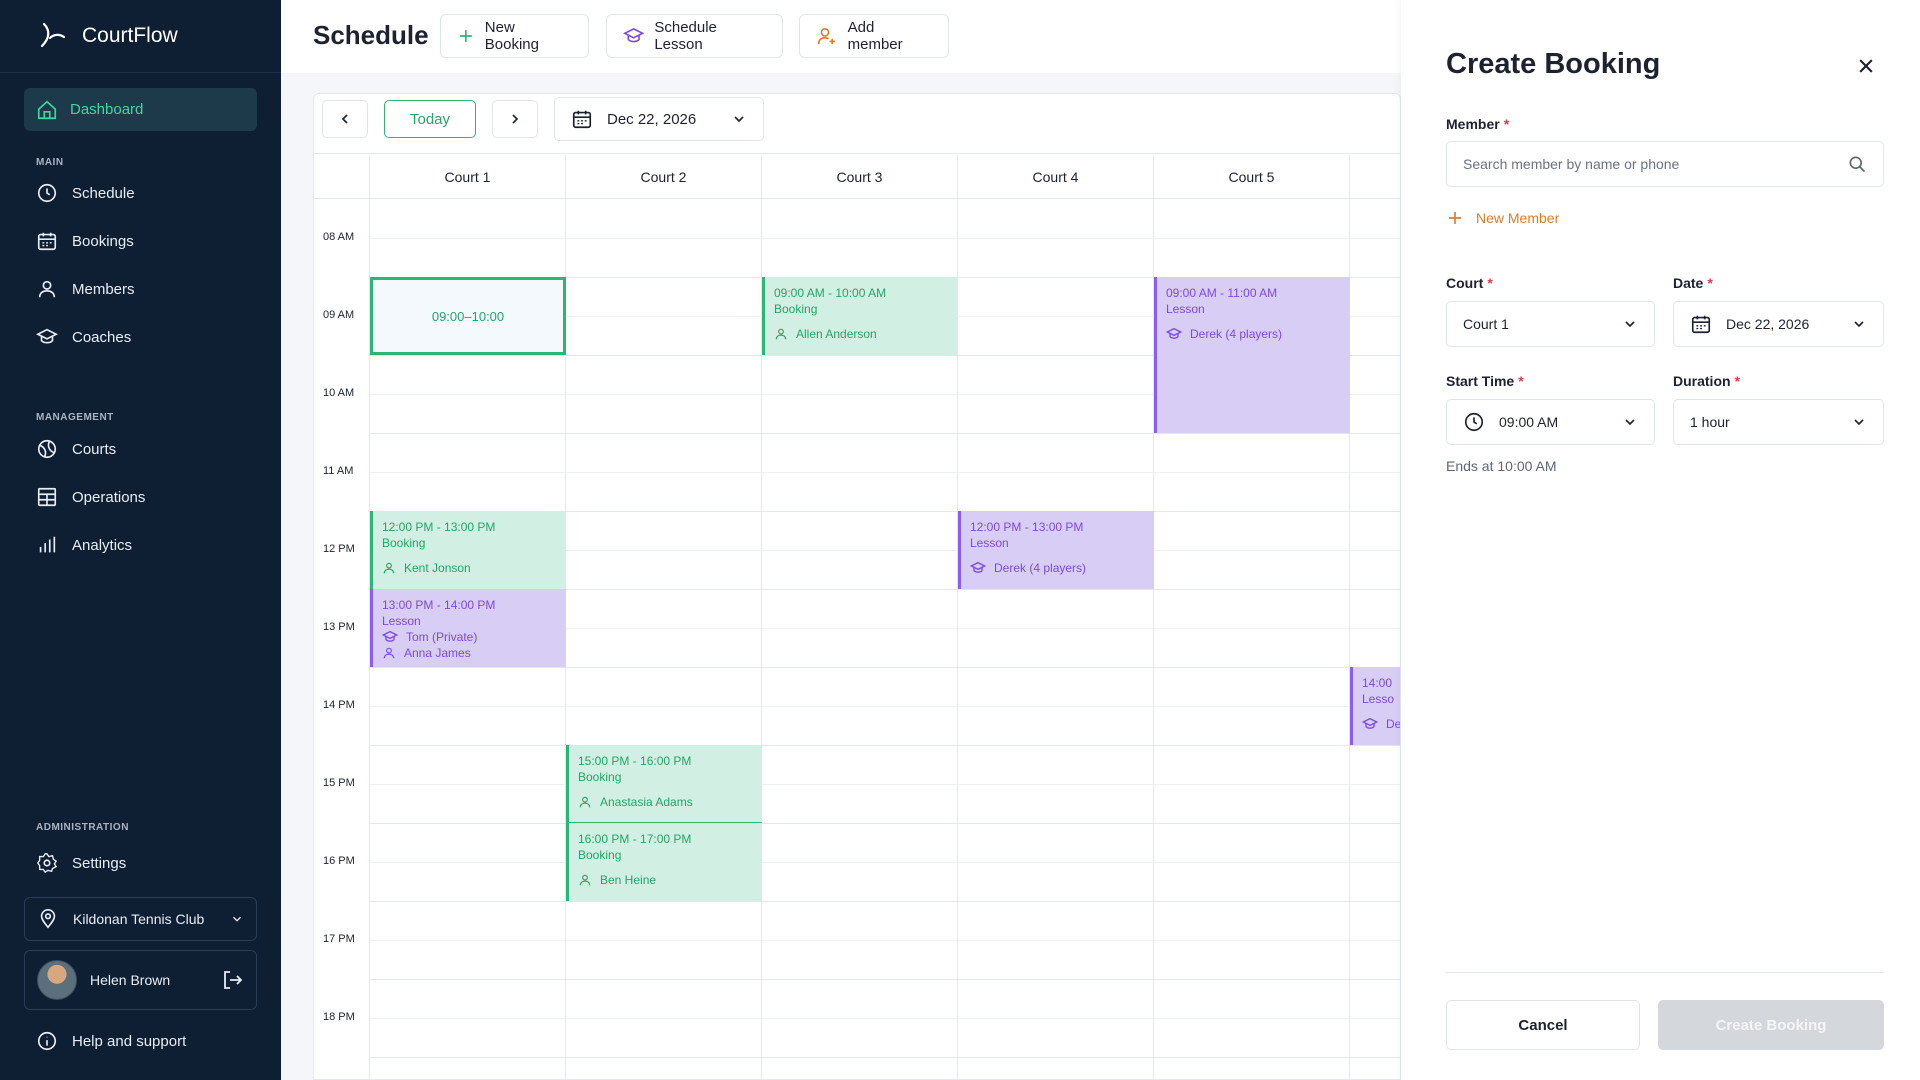  I want to click on court-header-1: Court 1, so click(468, 177).